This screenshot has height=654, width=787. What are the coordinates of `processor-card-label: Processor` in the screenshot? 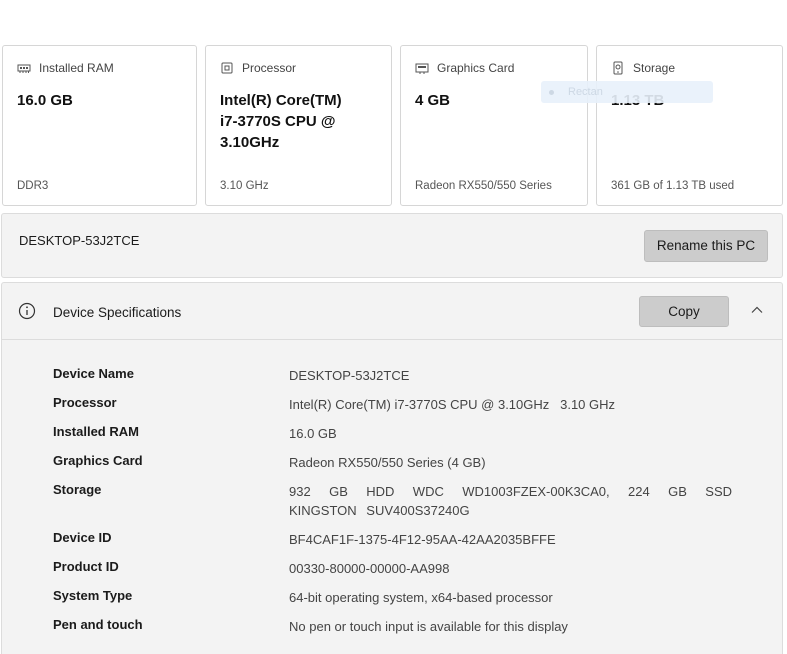 It's located at (269, 68).